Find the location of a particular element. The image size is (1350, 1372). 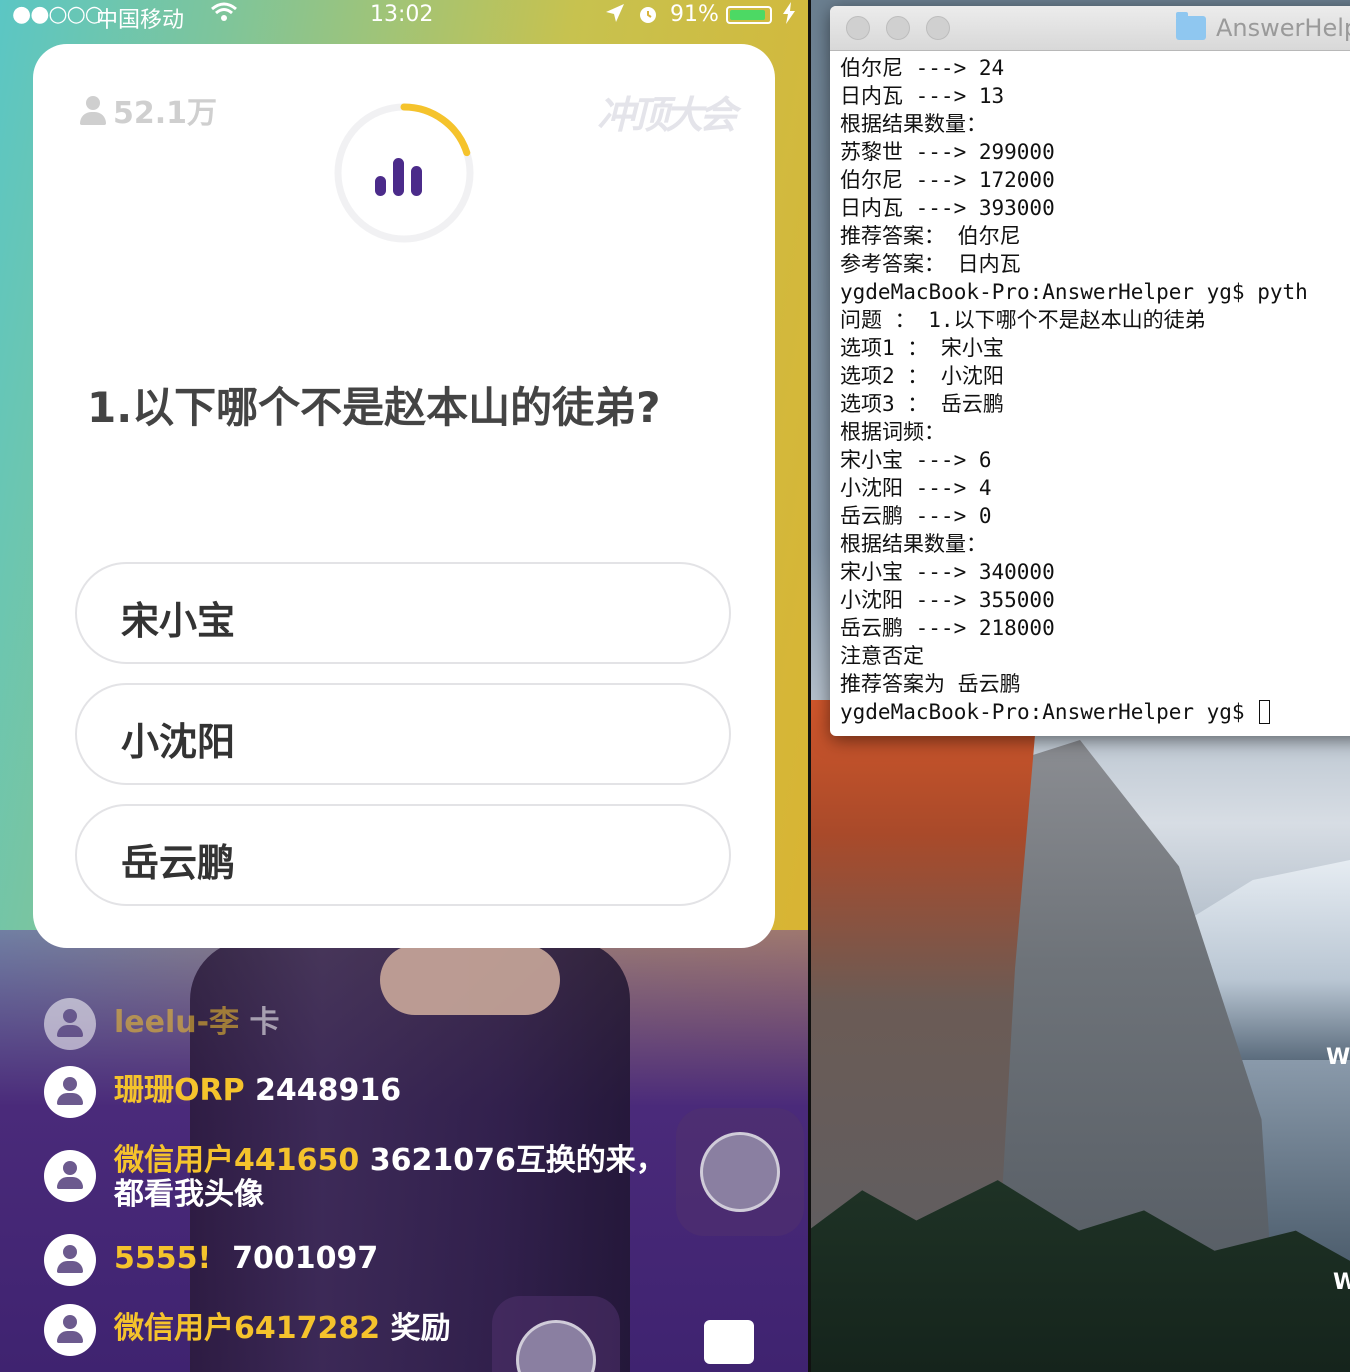

battery-fill is located at coordinates (747, 15).